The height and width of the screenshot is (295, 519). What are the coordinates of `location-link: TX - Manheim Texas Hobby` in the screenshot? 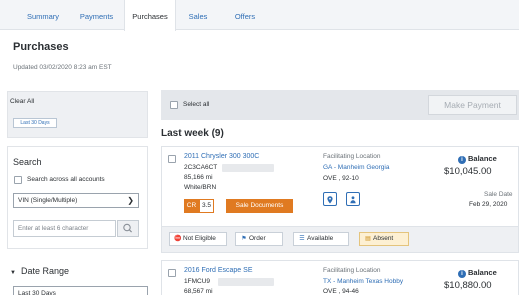 It's located at (363, 281).